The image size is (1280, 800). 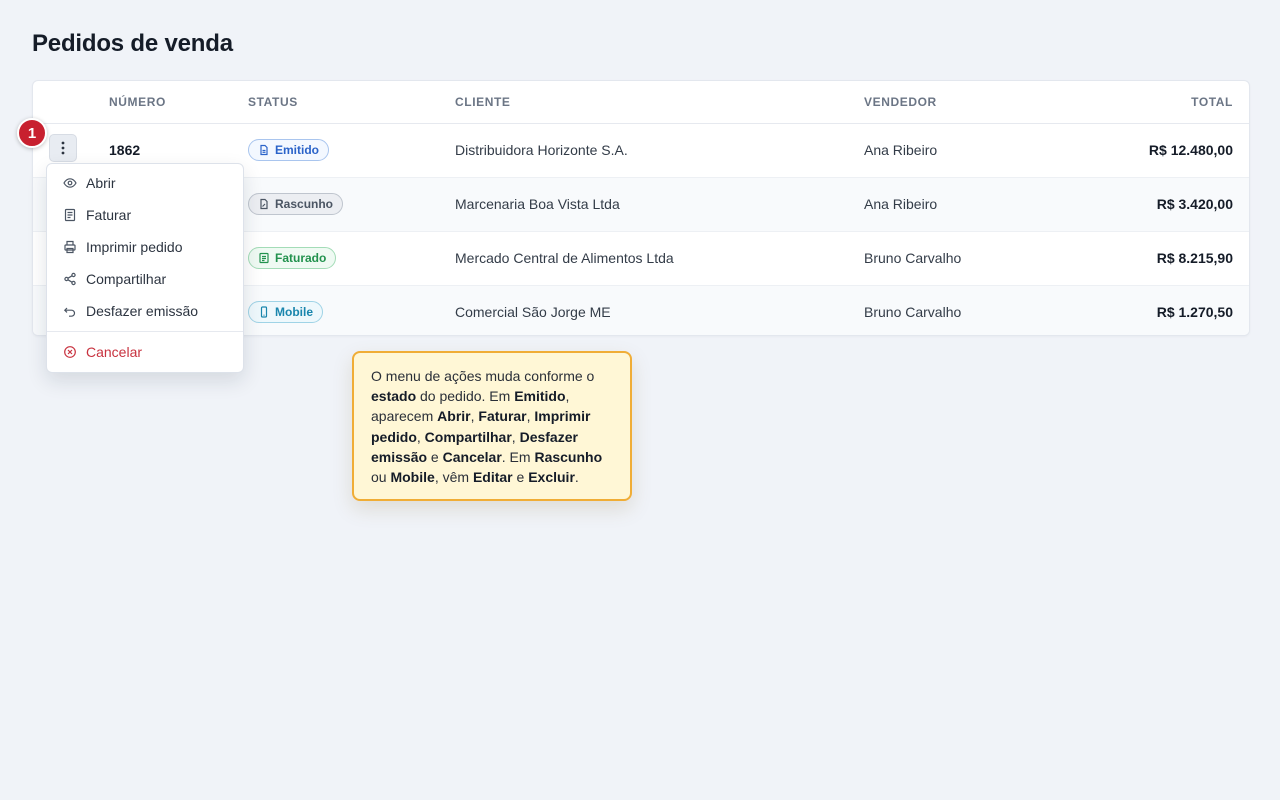 I want to click on order-total: R$ 12.480,00, so click(x=1190, y=150).